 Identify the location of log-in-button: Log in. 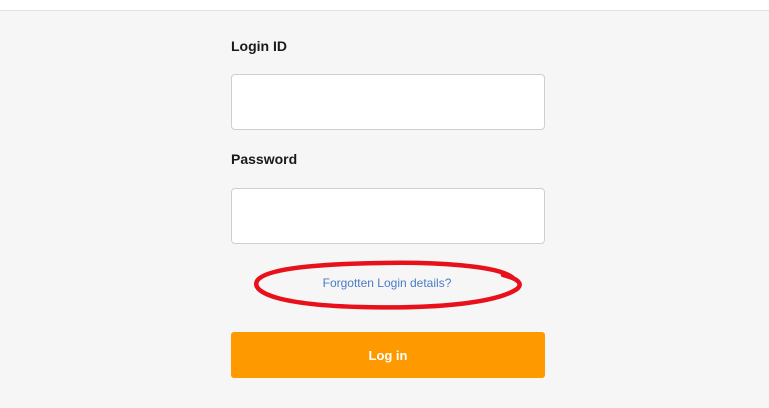
(388, 355).